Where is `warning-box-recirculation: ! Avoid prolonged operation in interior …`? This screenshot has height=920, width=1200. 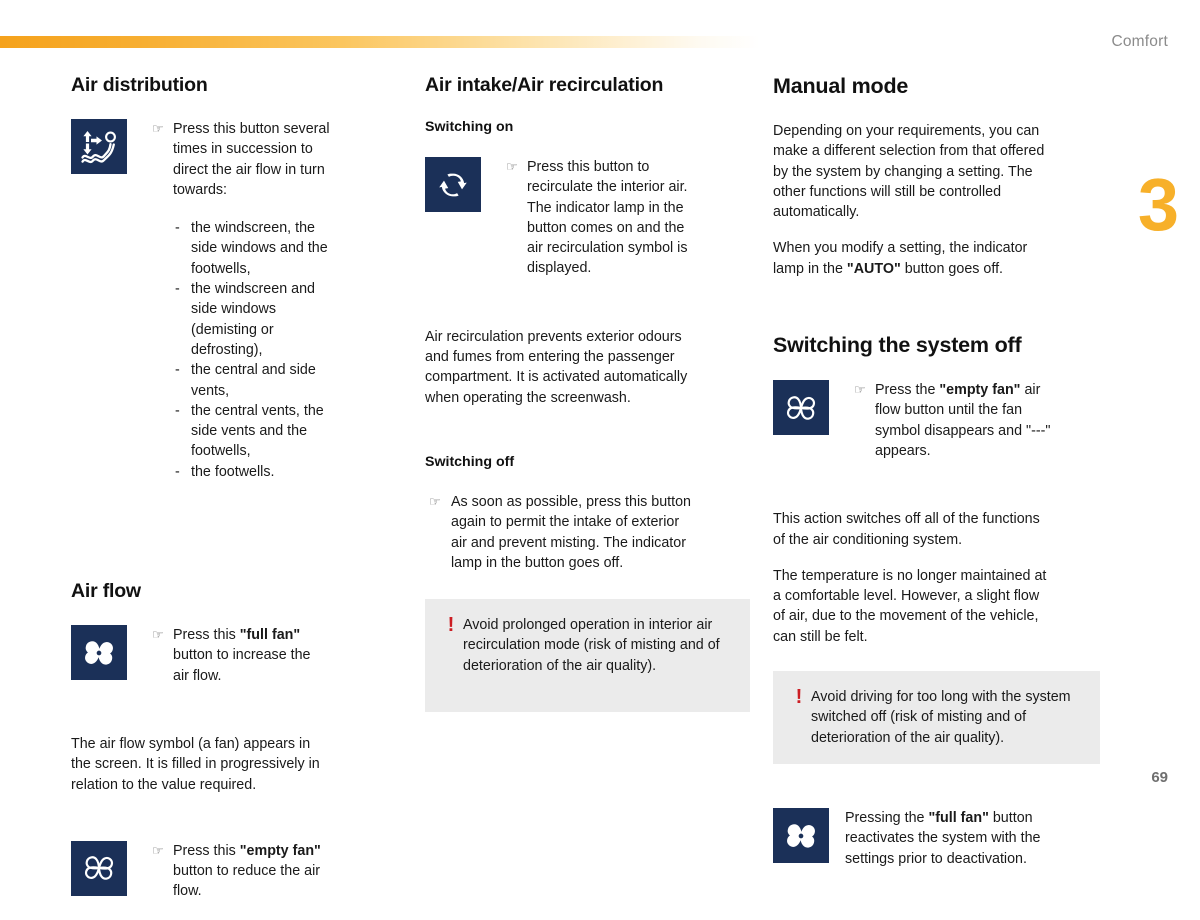 warning-box-recirculation: ! Avoid prolonged operation in interior … is located at coordinates (587, 656).